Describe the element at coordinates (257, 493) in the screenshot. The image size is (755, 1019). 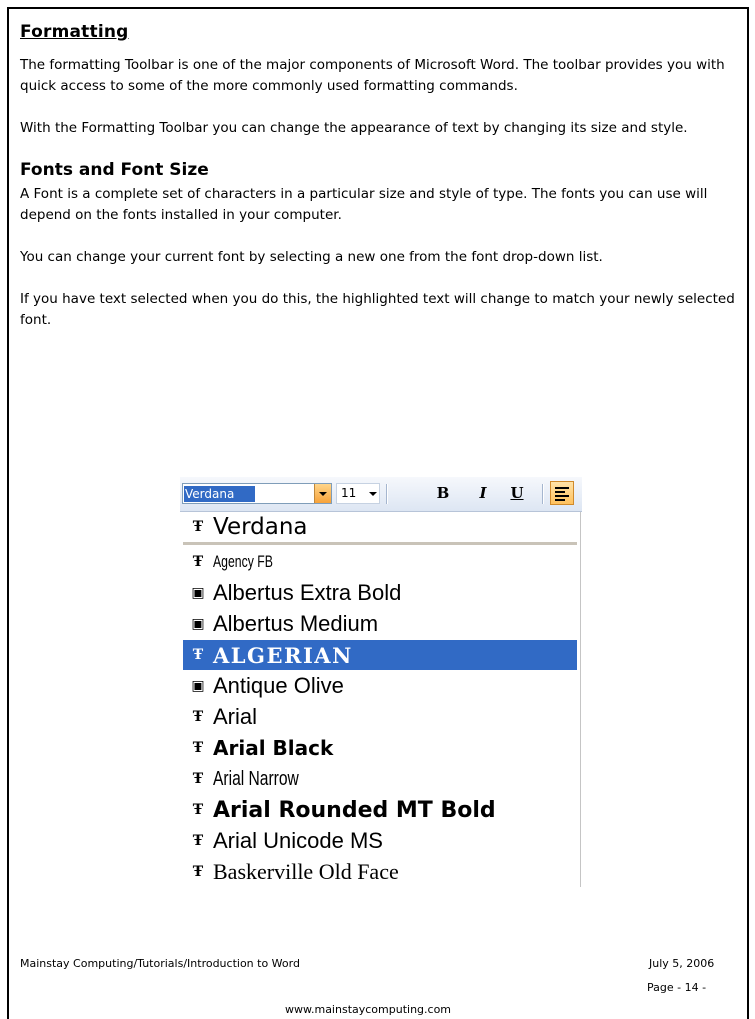
I see `font-name-combo: Verdana` at that location.